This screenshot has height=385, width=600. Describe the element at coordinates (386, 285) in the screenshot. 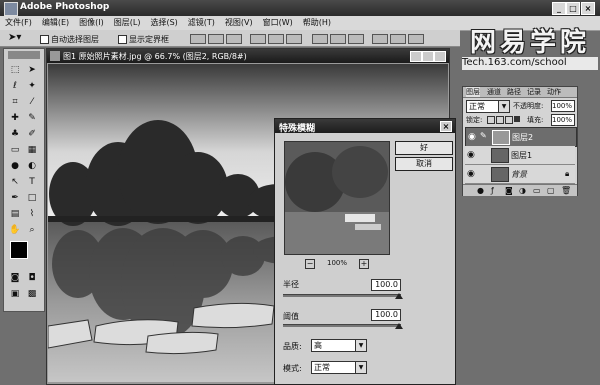

I see `radius-field: 100.0` at that location.